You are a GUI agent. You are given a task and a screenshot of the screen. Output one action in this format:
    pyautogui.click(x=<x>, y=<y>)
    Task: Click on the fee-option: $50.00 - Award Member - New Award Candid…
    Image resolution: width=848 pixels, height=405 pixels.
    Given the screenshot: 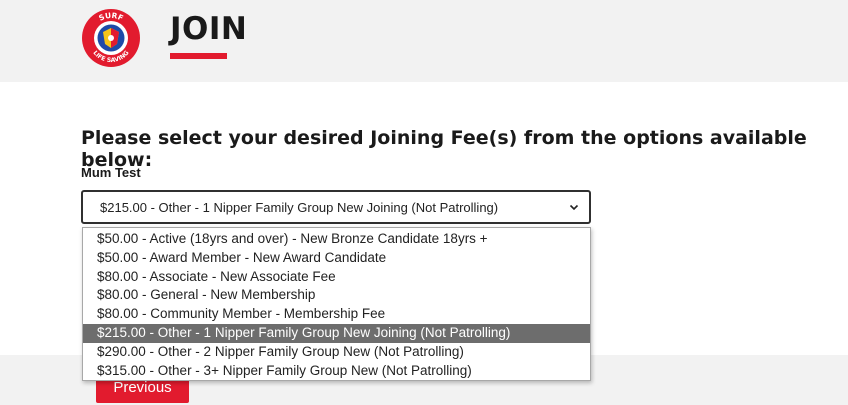 What is the action you would take?
    pyautogui.click(x=336, y=258)
    